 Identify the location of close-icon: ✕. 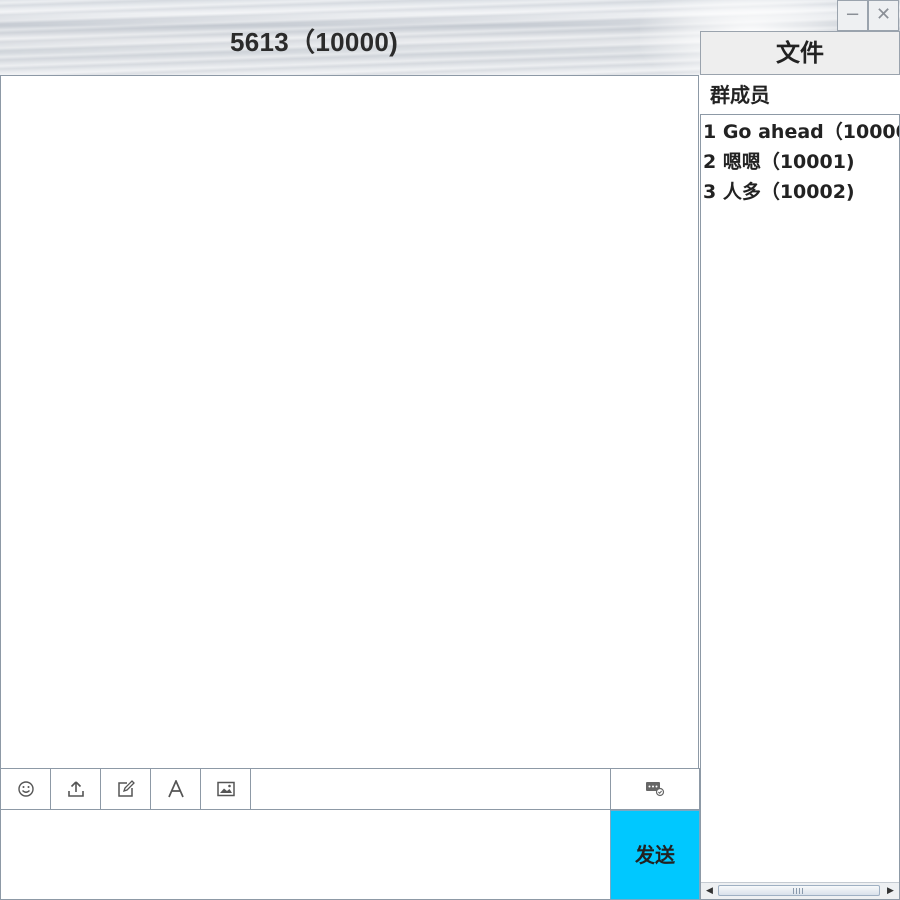
(883, 14).